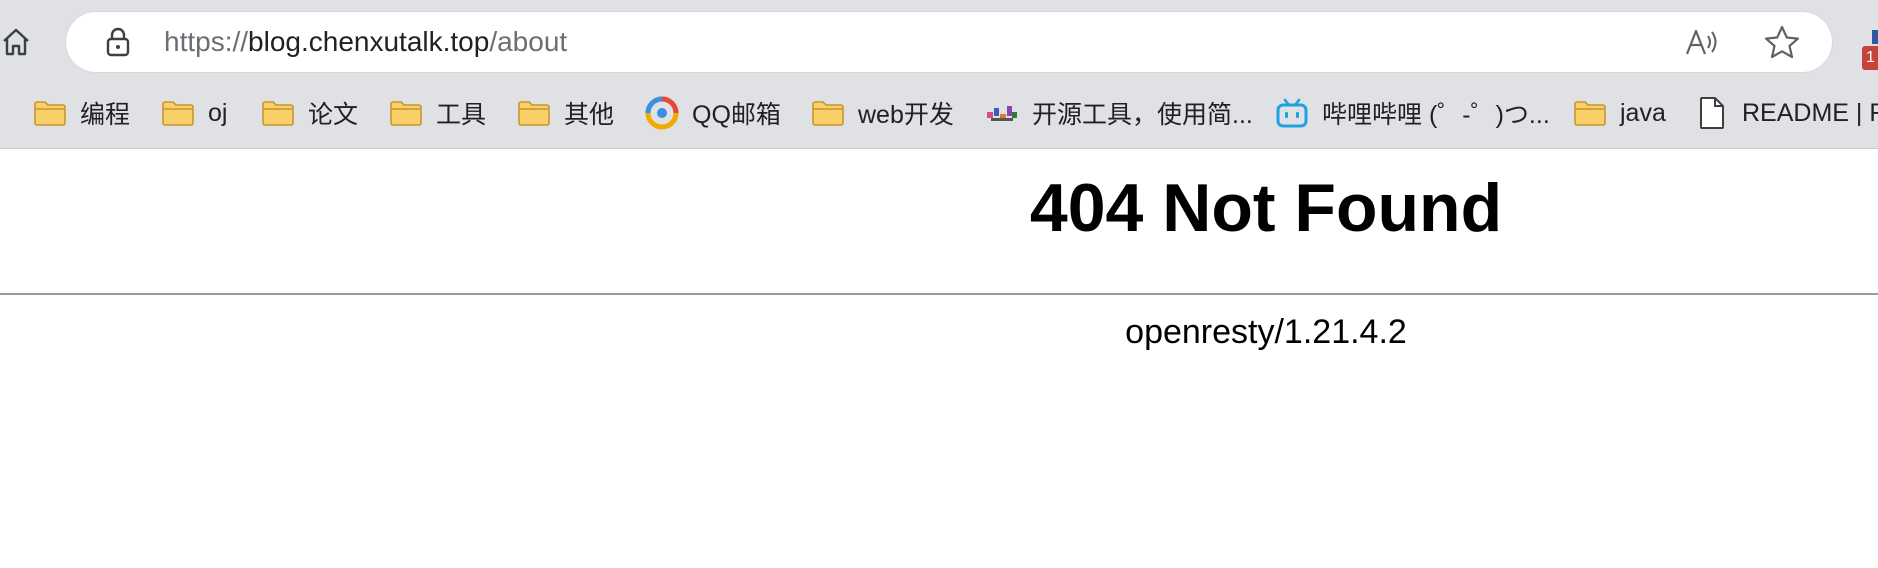 Image resolution: width=1878 pixels, height=568 pixels. Describe the element at coordinates (662, 113) in the screenshot. I see `qq-mail-icon` at that location.